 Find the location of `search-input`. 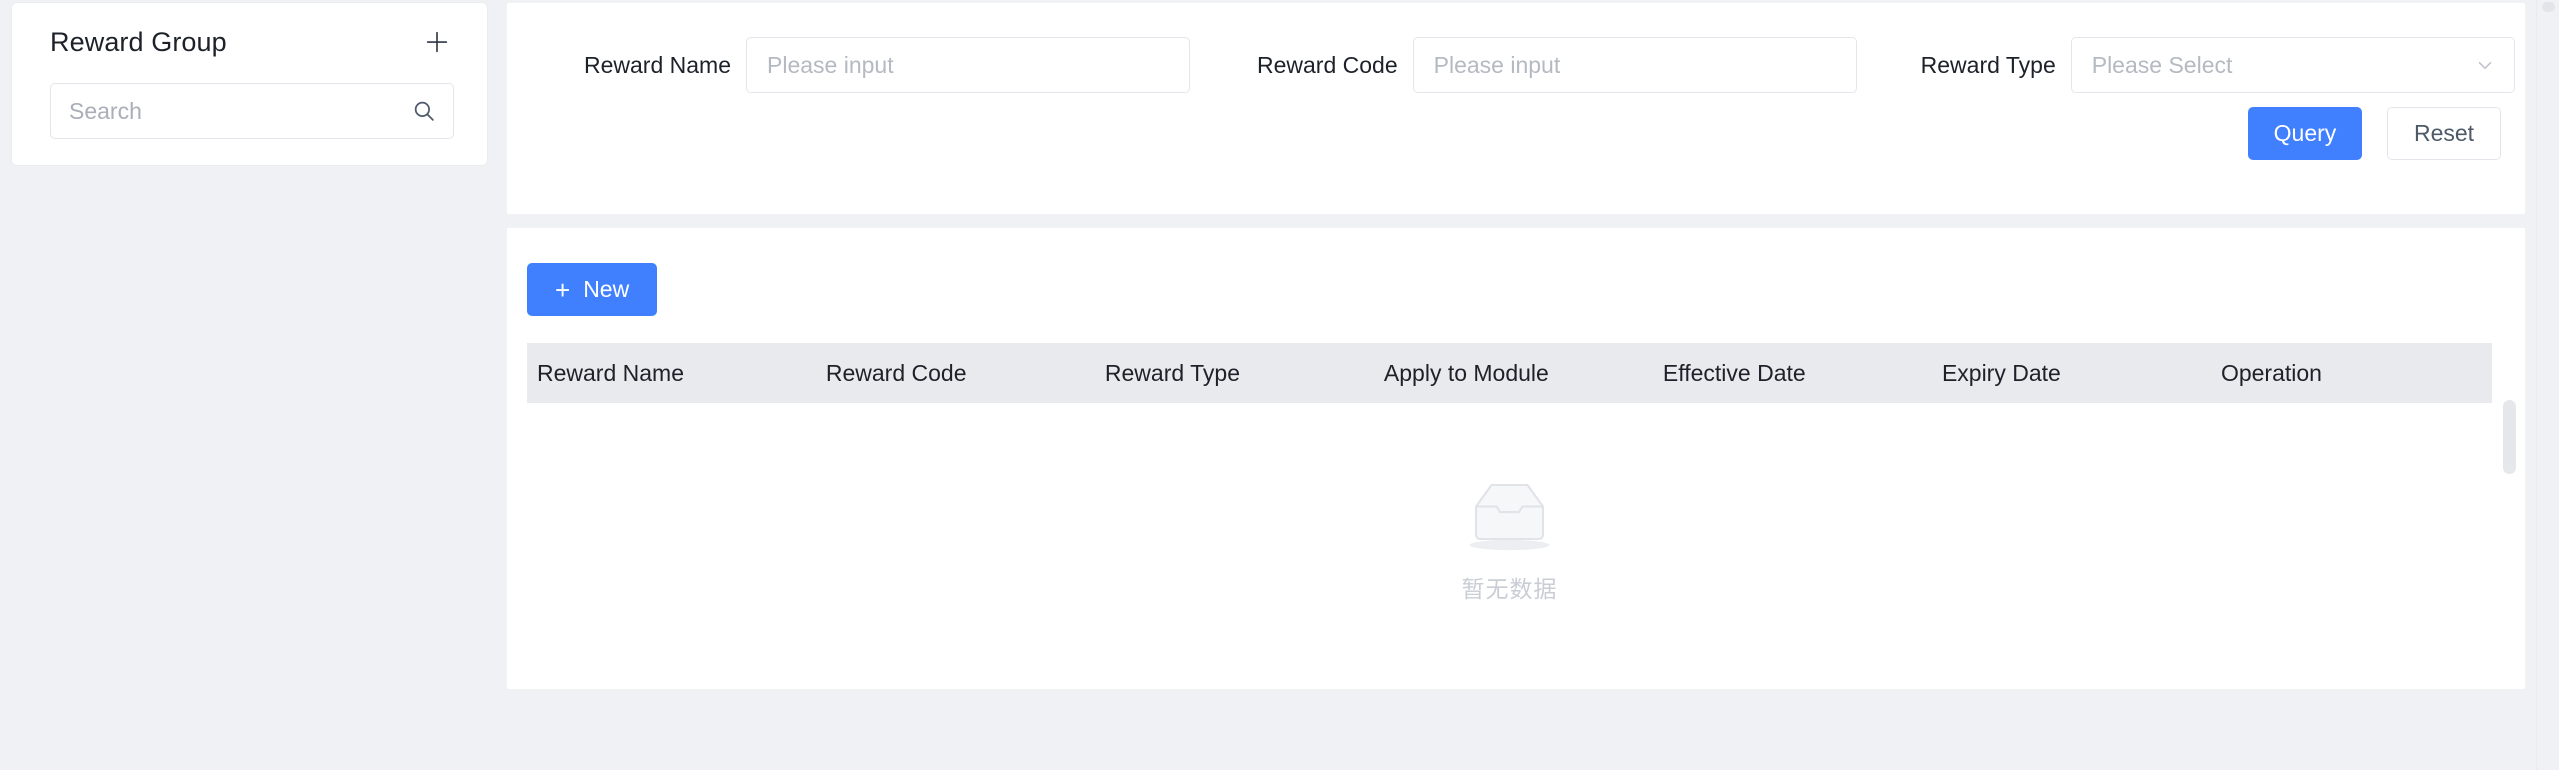

search-input is located at coordinates (252, 111).